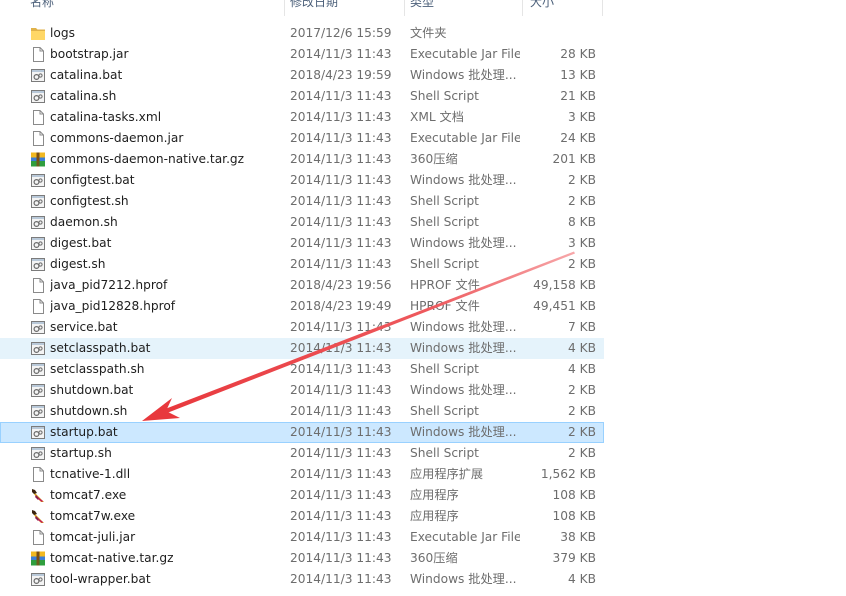 Image resolution: width=846 pixels, height=596 pixels. I want to click on file-name: setclasspath.bat, so click(100, 348).